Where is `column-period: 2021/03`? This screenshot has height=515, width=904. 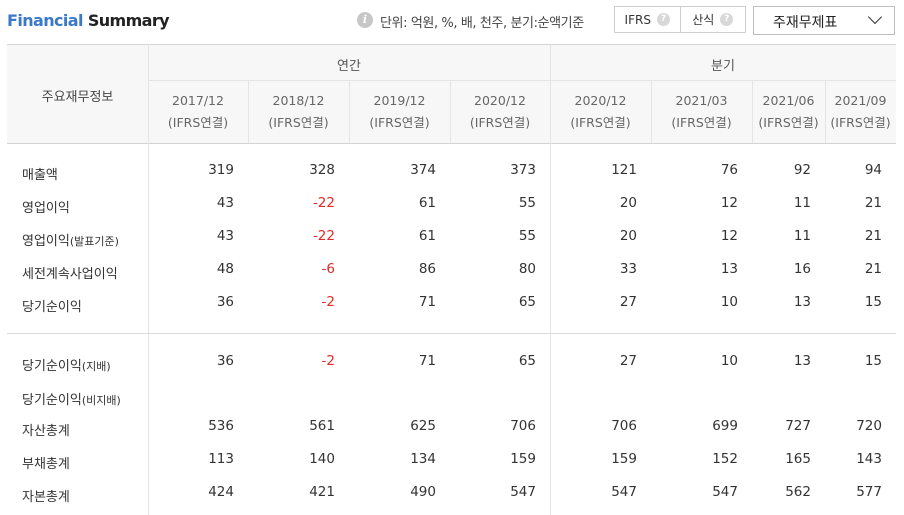 column-period: 2021/03 is located at coordinates (701, 100).